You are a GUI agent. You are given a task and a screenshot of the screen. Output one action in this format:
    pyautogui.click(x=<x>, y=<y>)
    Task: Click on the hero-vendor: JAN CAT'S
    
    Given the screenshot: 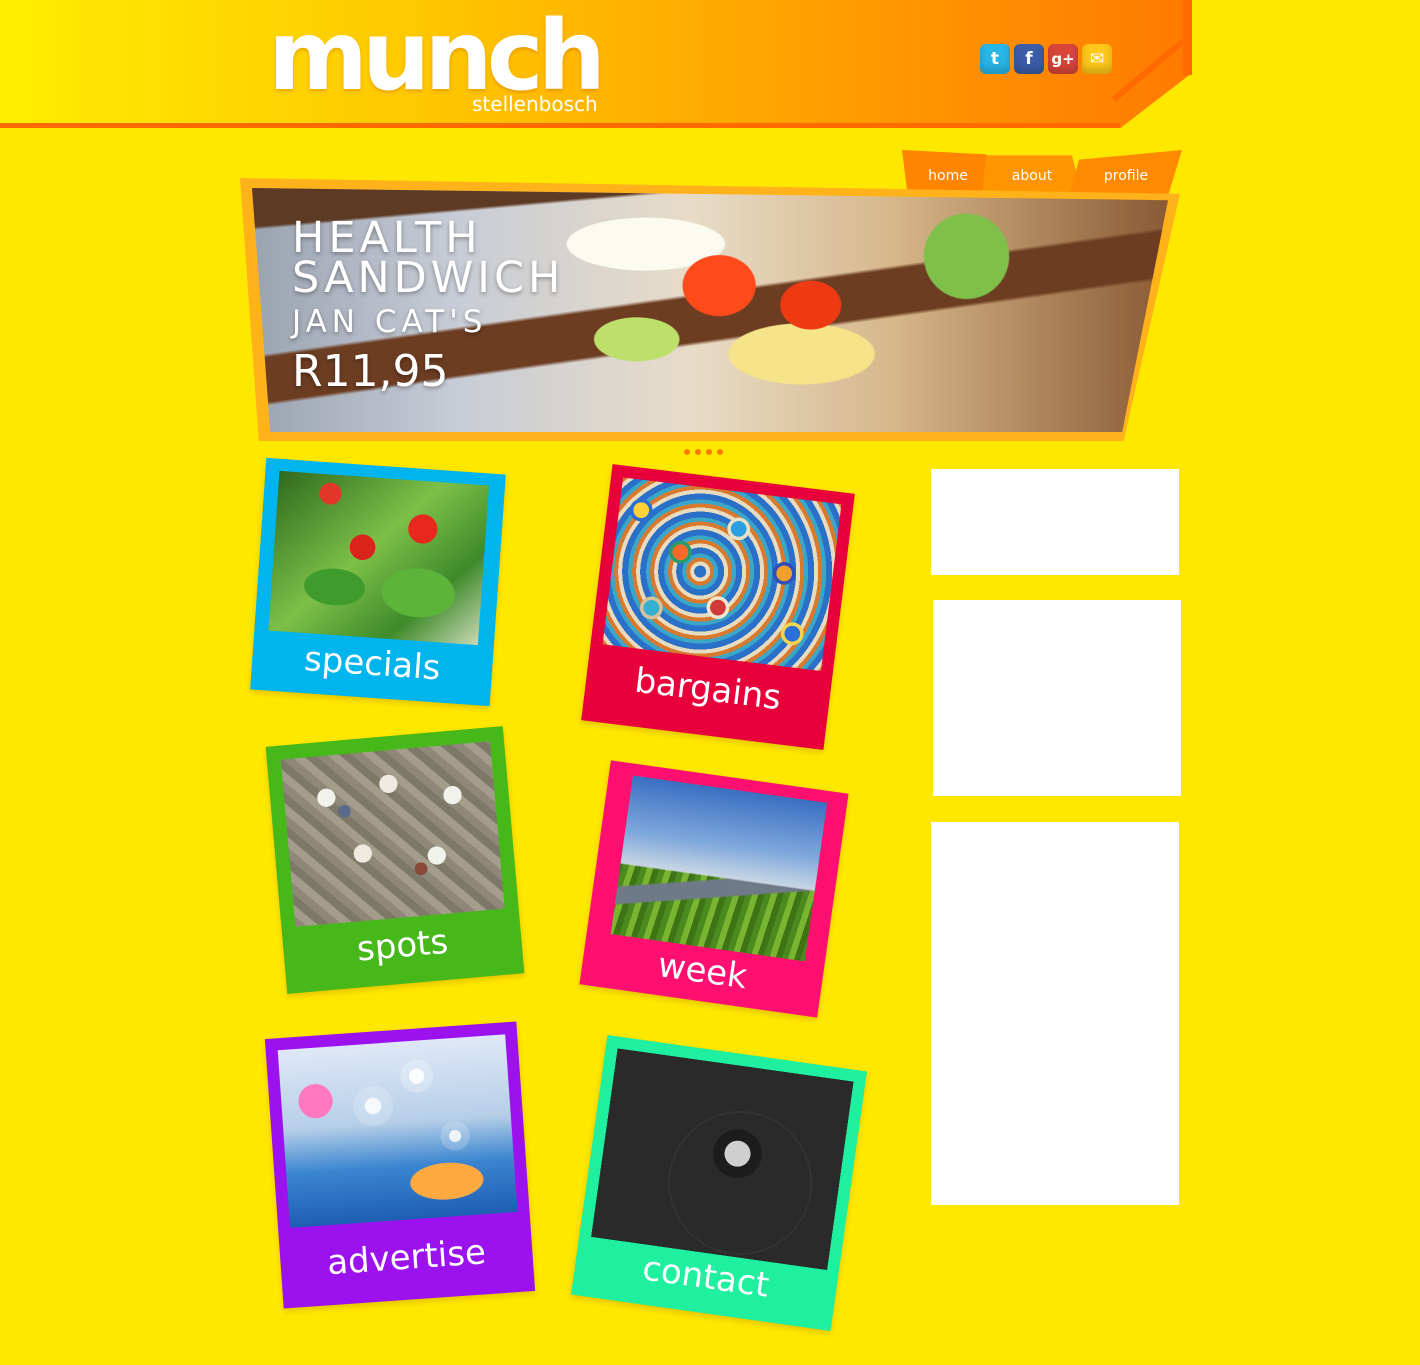 What is the action you would take?
    pyautogui.click(x=390, y=322)
    